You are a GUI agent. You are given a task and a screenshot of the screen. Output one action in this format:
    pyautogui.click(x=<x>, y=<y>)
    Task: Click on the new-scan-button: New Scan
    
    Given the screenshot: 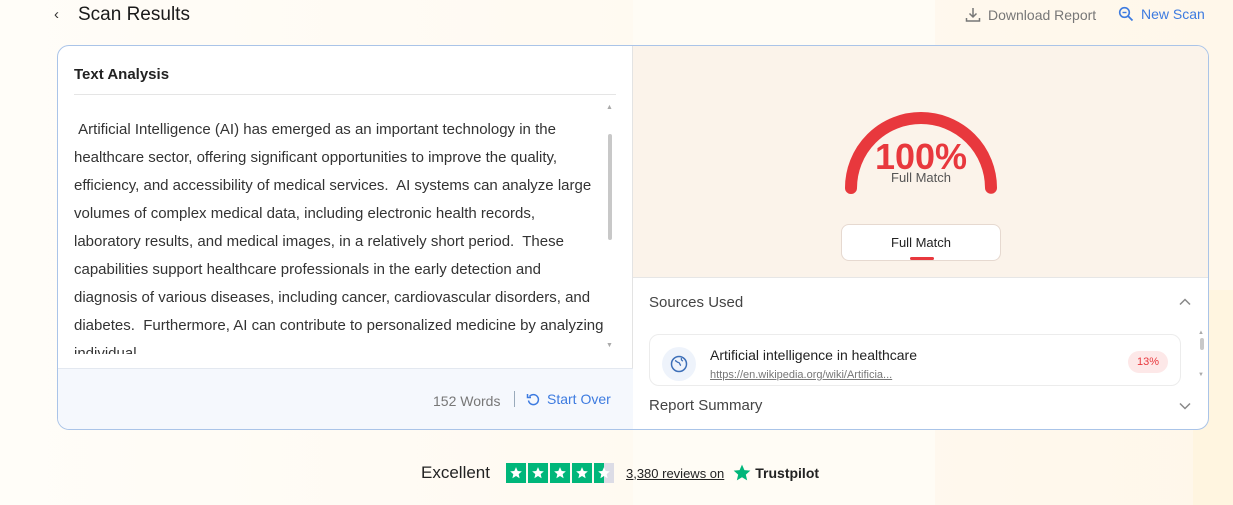 What is the action you would take?
    pyautogui.click(x=1161, y=14)
    